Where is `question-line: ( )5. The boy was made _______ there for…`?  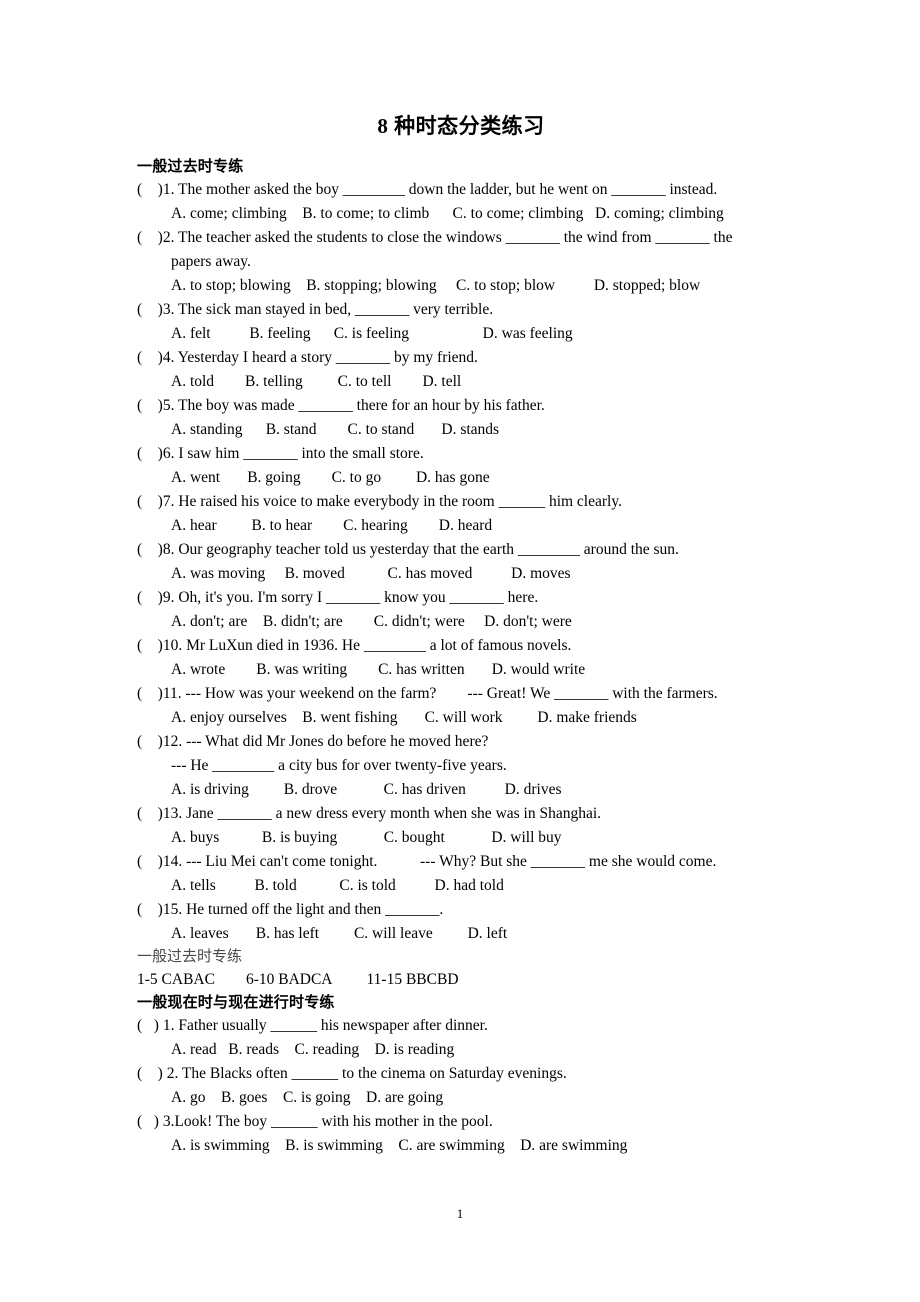
question-line: ( )5. The boy was made _______ there for… is located at coordinates (341, 405).